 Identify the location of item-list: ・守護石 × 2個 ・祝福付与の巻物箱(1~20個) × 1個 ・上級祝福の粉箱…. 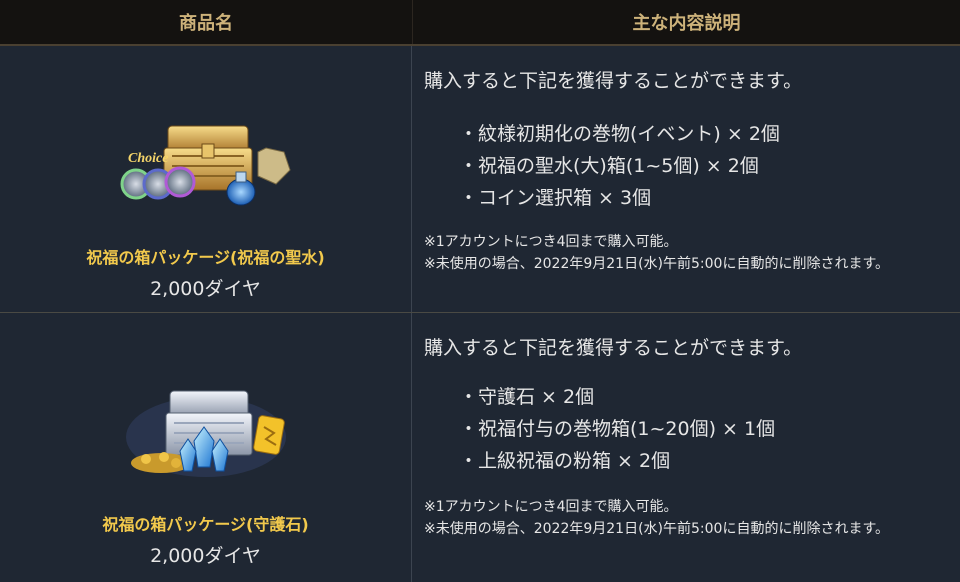
(617, 429).